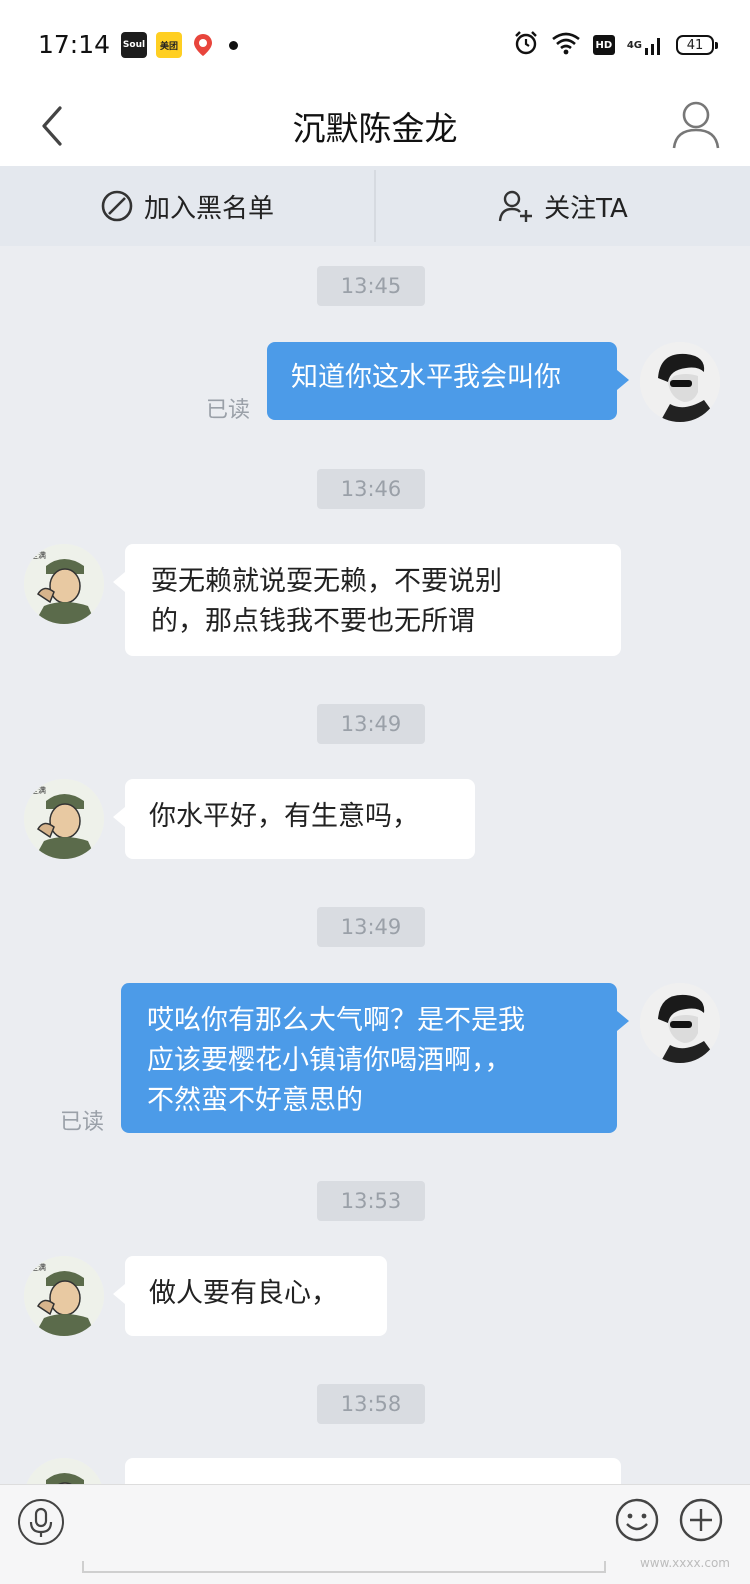 This screenshot has height=1584, width=750. I want to click on status-indicators: HD 4G 41, so click(615, 45).